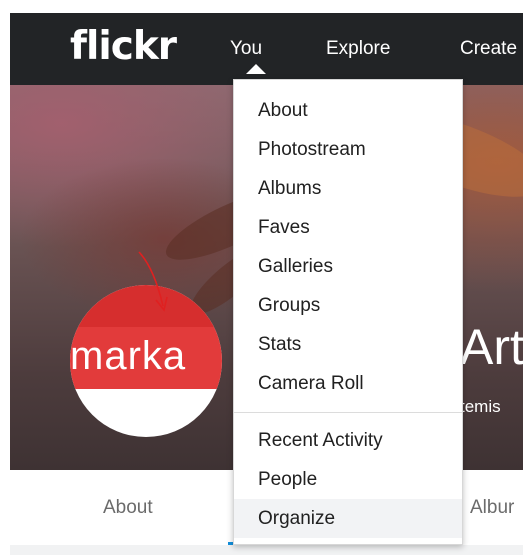  Describe the element at coordinates (348, 227) in the screenshot. I see `menu-item-faves: Faves` at that location.